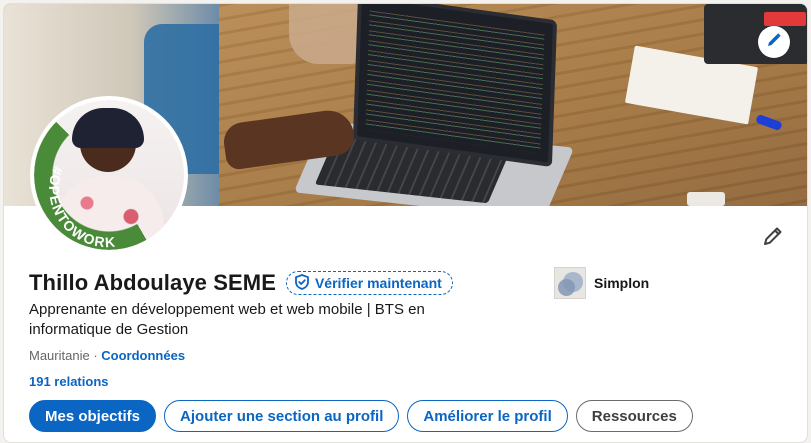  What do you see at coordinates (282, 416) in the screenshot?
I see `add-profile-section-button: Ajouter une section au profil` at bounding box center [282, 416].